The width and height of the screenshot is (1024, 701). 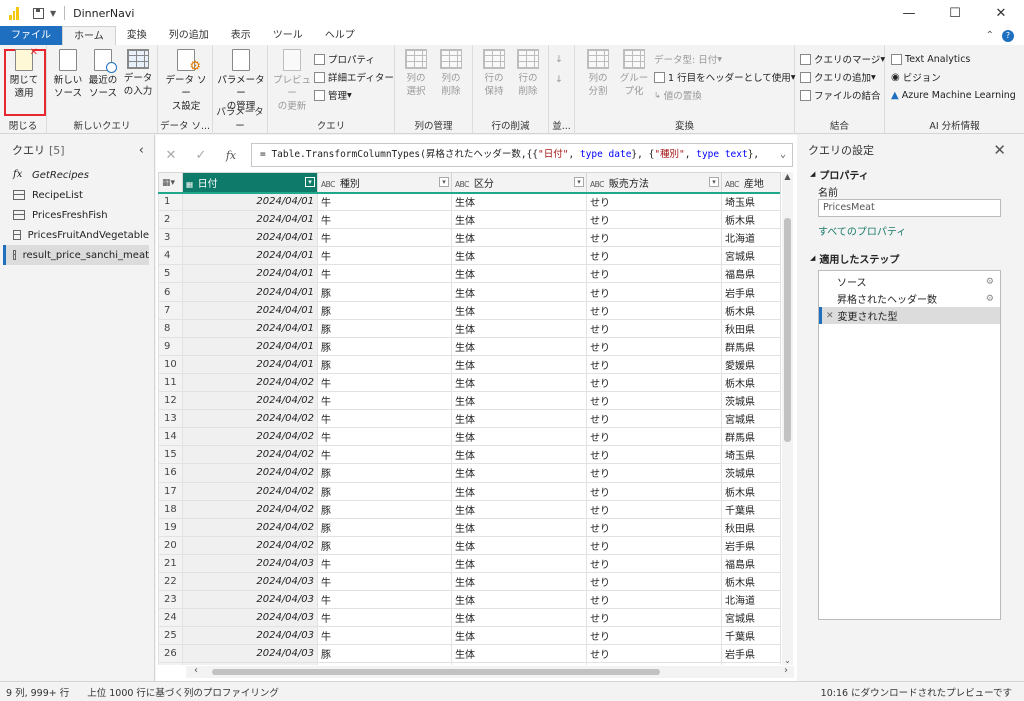 What do you see at coordinates (137, 35) in the screenshot?
I see `tab-transform: 変換` at bounding box center [137, 35].